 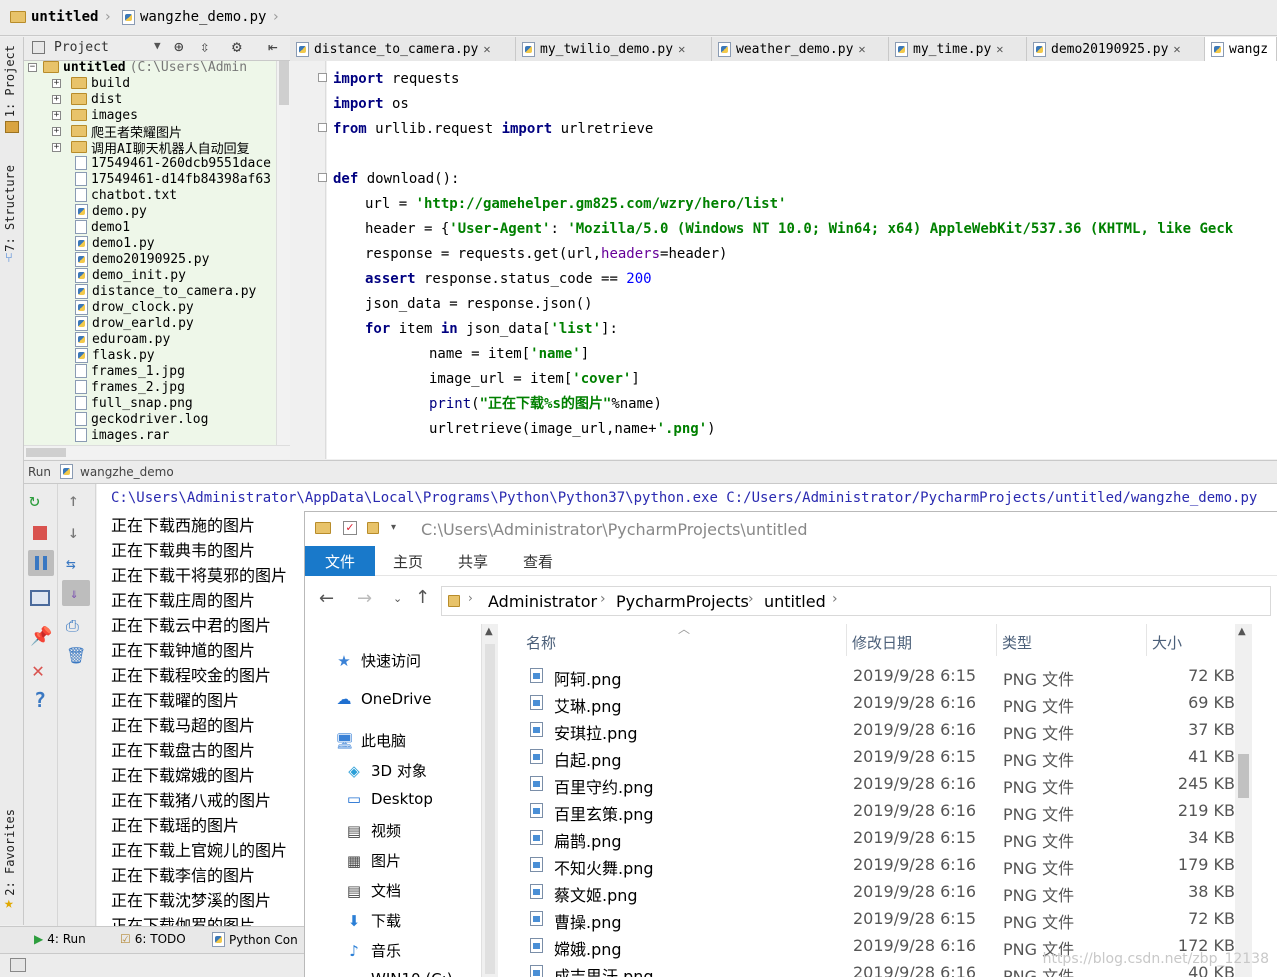 I want to click on file-row: 白起.png 2019/9/28 6:15 PNG 文件 41 KB, so click(x=877, y=756).